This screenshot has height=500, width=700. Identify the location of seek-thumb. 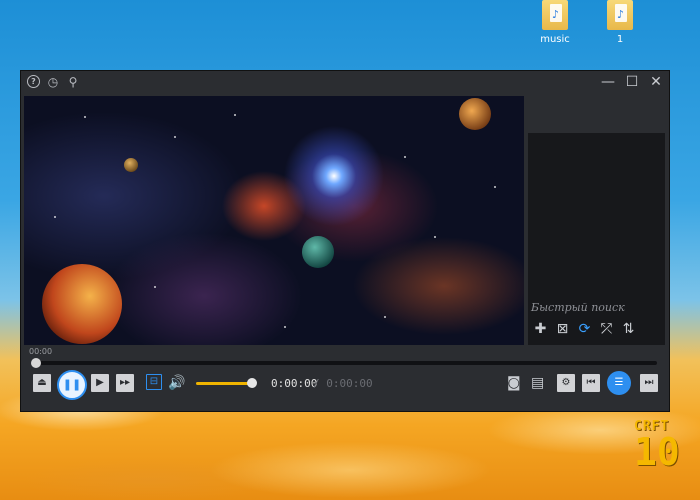
(36, 363).